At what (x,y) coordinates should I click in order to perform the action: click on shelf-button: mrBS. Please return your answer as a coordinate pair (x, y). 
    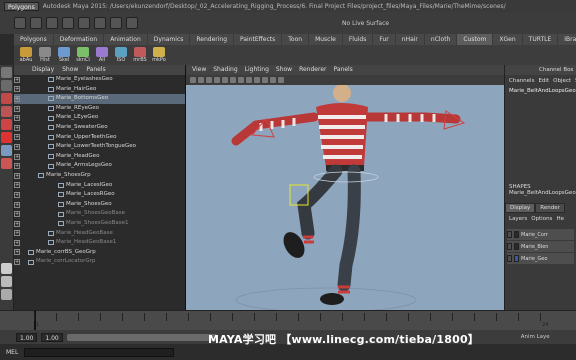
    Looking at the image, I should click on (140, 55).